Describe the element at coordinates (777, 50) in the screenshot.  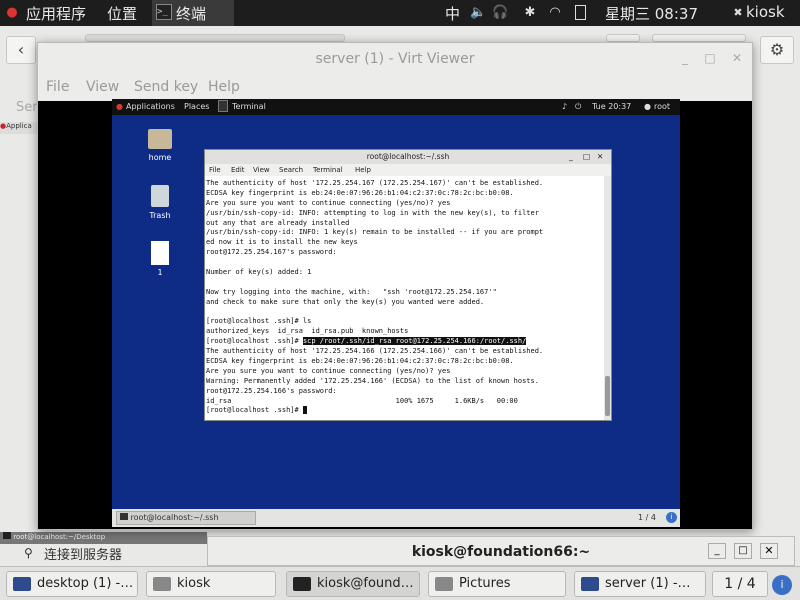
I see `settings-gear-icon: ⚙` at that location.